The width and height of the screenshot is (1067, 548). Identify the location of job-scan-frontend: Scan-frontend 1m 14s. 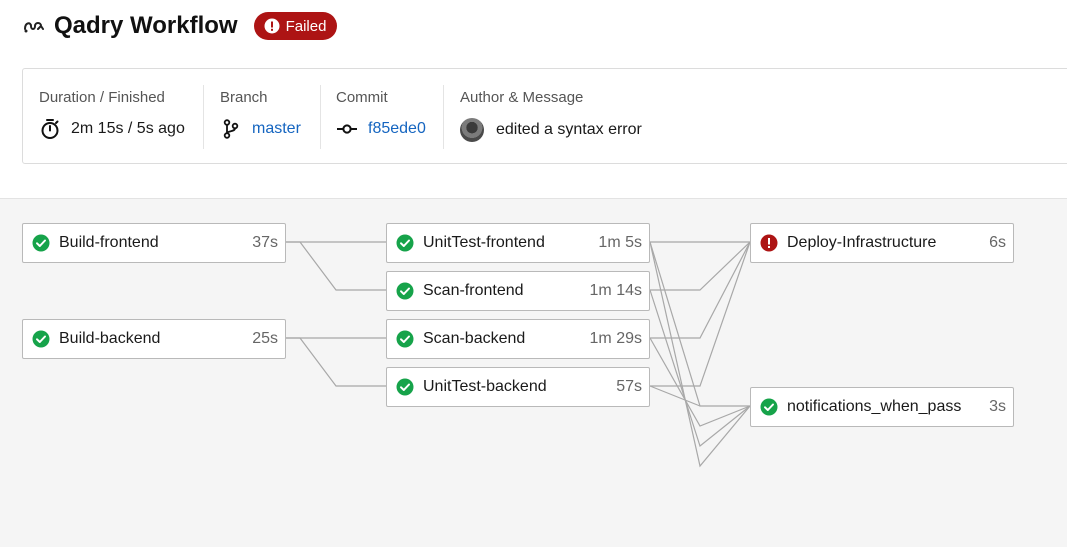
(518, 291).